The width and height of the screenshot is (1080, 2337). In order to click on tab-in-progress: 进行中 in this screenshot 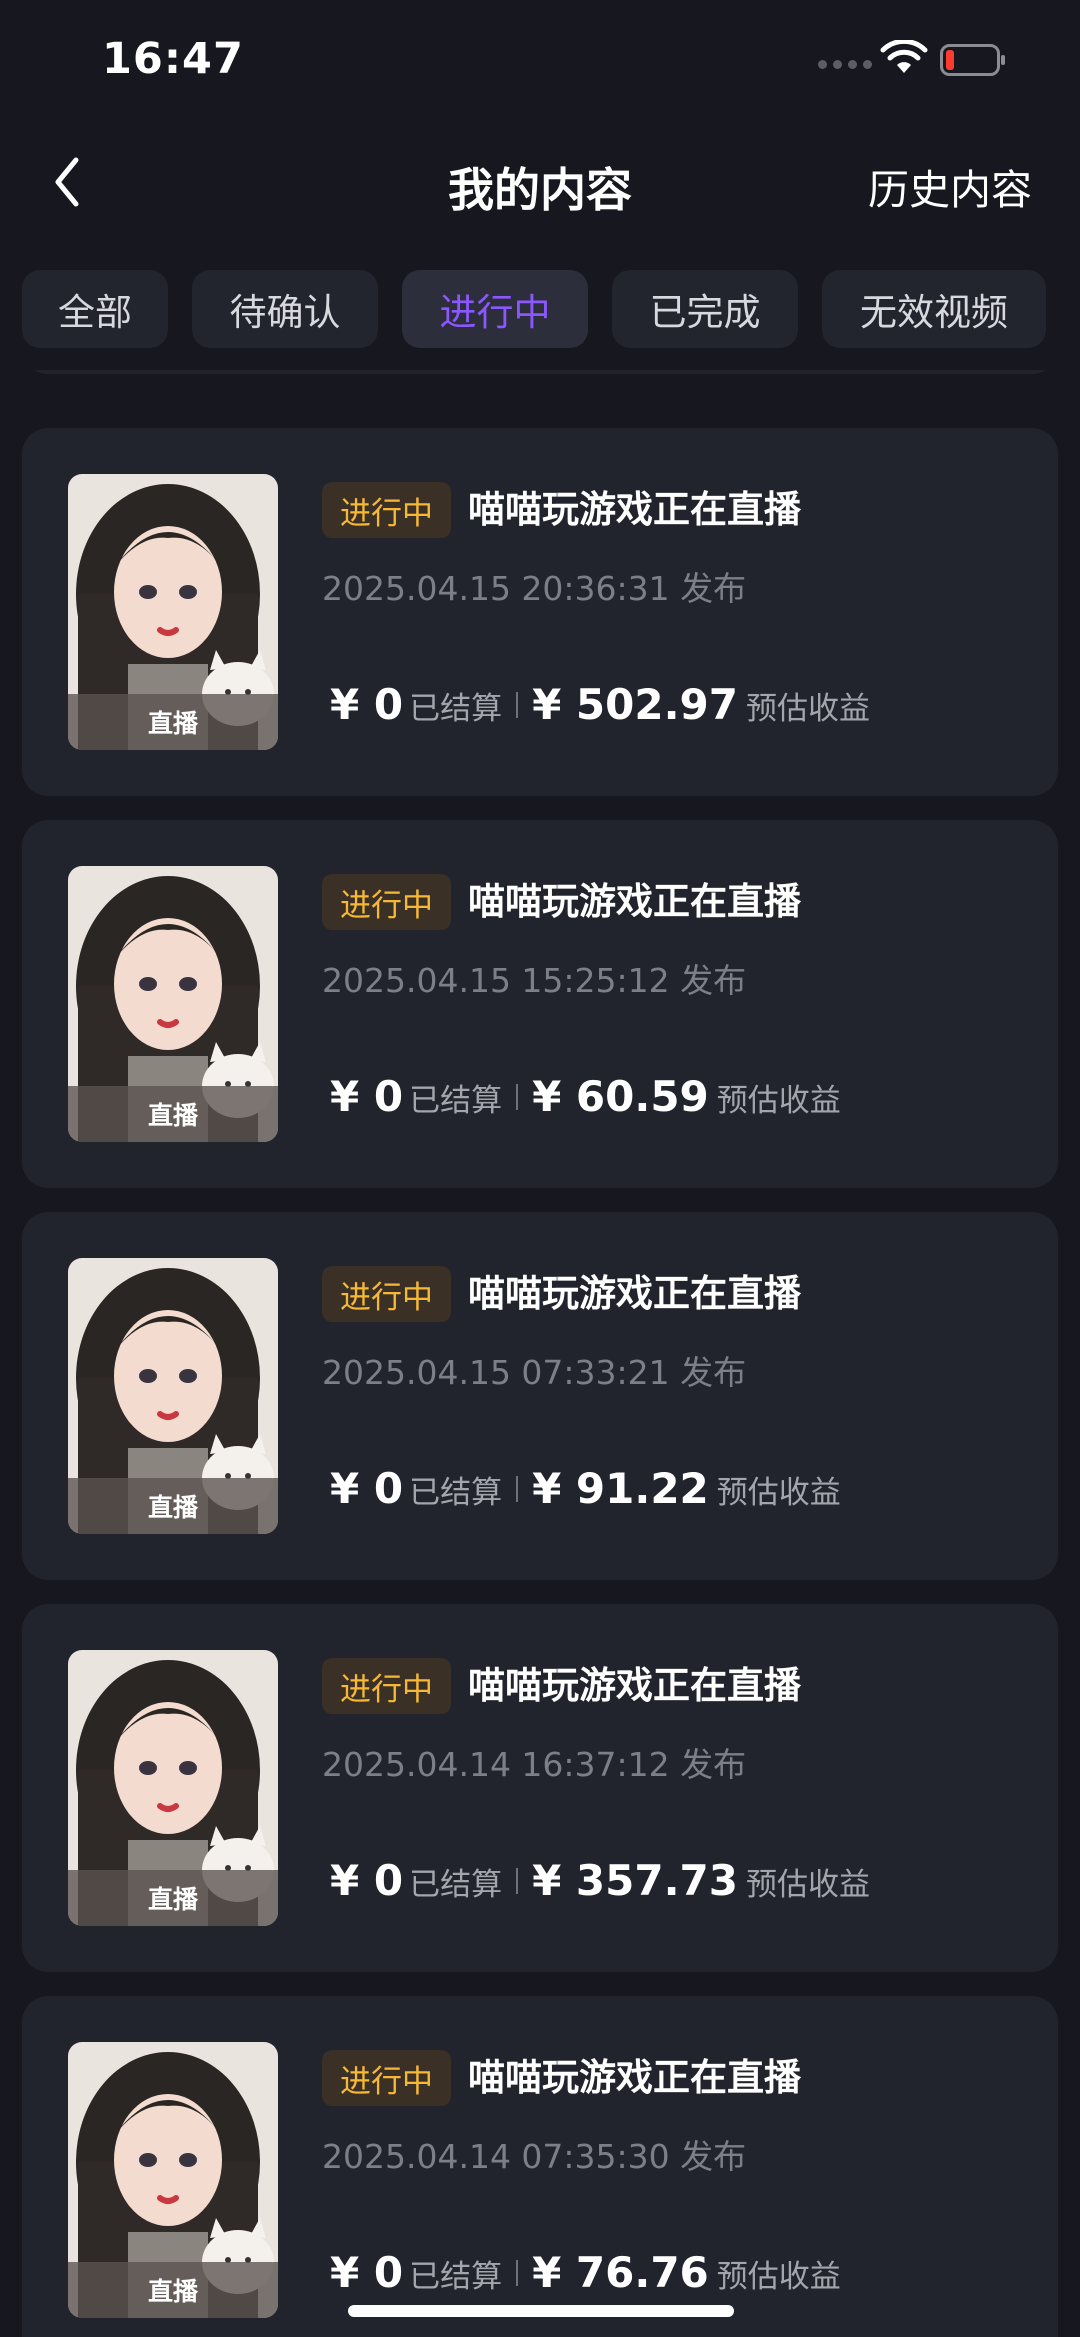, I will do `click(495, 309)`.